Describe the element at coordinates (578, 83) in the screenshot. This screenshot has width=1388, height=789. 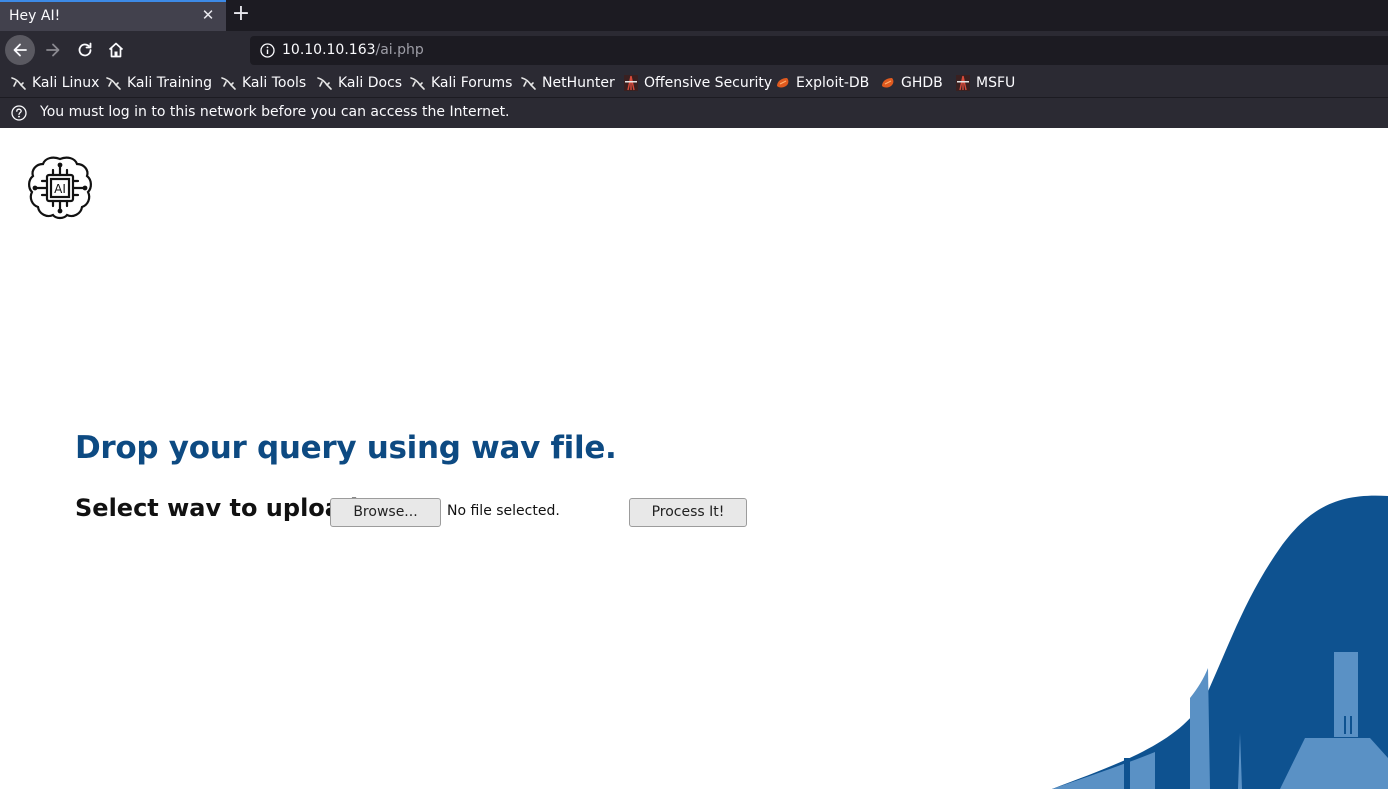
I see `bookmark-label: NetHunter` at that location.